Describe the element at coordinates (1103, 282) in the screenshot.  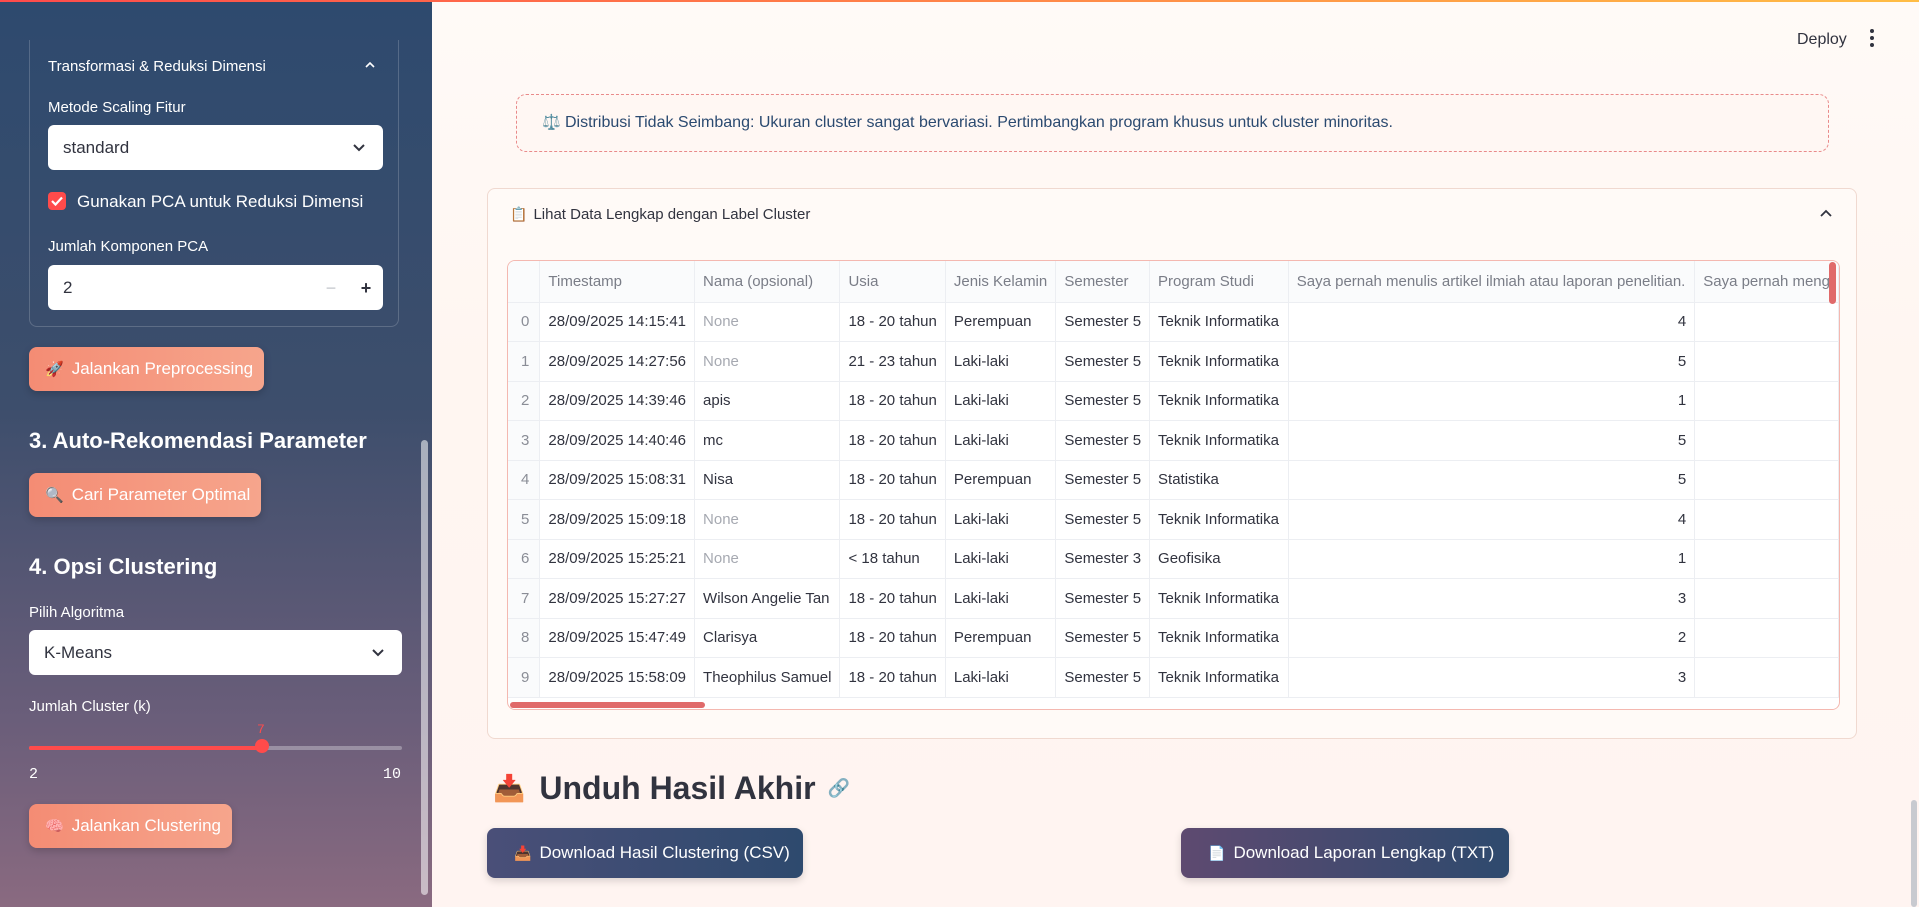
I see `column-header: Semester` at that location.